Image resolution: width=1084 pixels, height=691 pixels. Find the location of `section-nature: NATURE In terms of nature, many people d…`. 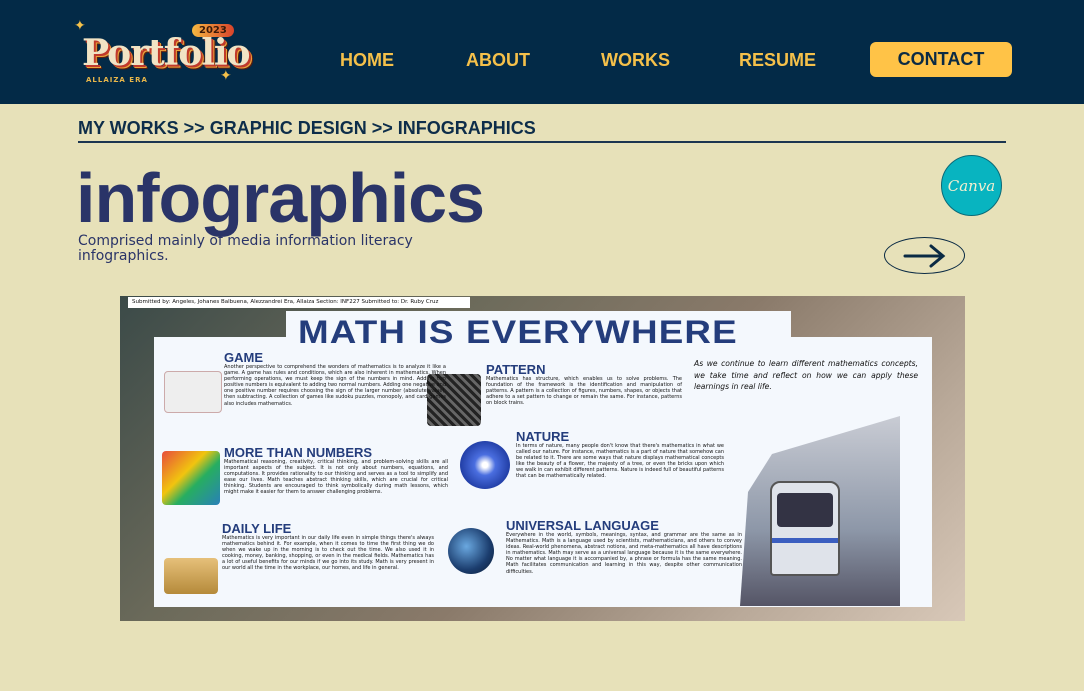

section-nature: NATURE In terms of nature, many people d… is located at coordinates (620, 455).